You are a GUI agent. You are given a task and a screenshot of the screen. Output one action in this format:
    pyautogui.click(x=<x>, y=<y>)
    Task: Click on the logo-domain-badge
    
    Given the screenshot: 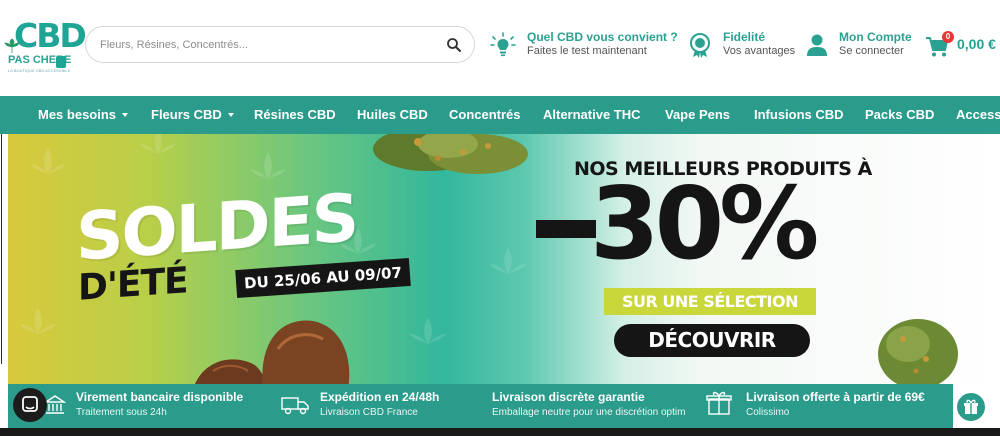 What is the action you would take?
    pyautogui.click(x=61, y=62)
    